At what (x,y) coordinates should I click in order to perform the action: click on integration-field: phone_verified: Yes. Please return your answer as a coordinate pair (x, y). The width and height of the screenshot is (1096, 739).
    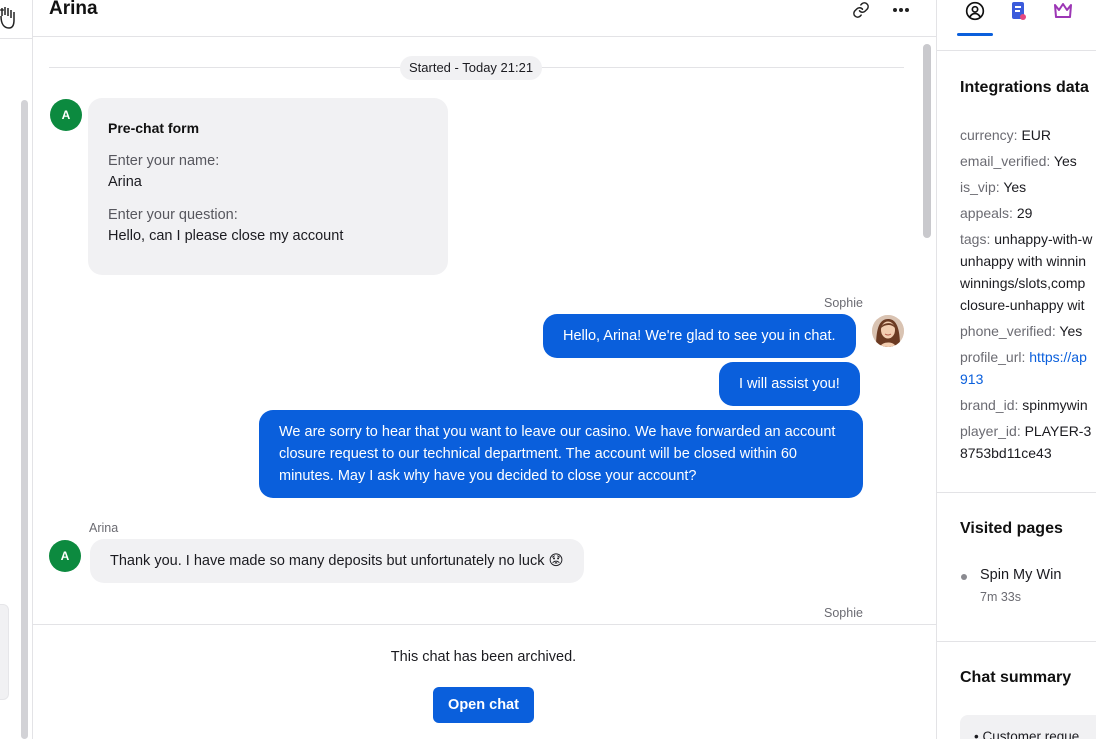
    Looking at the image, I should click on (1021, 331).